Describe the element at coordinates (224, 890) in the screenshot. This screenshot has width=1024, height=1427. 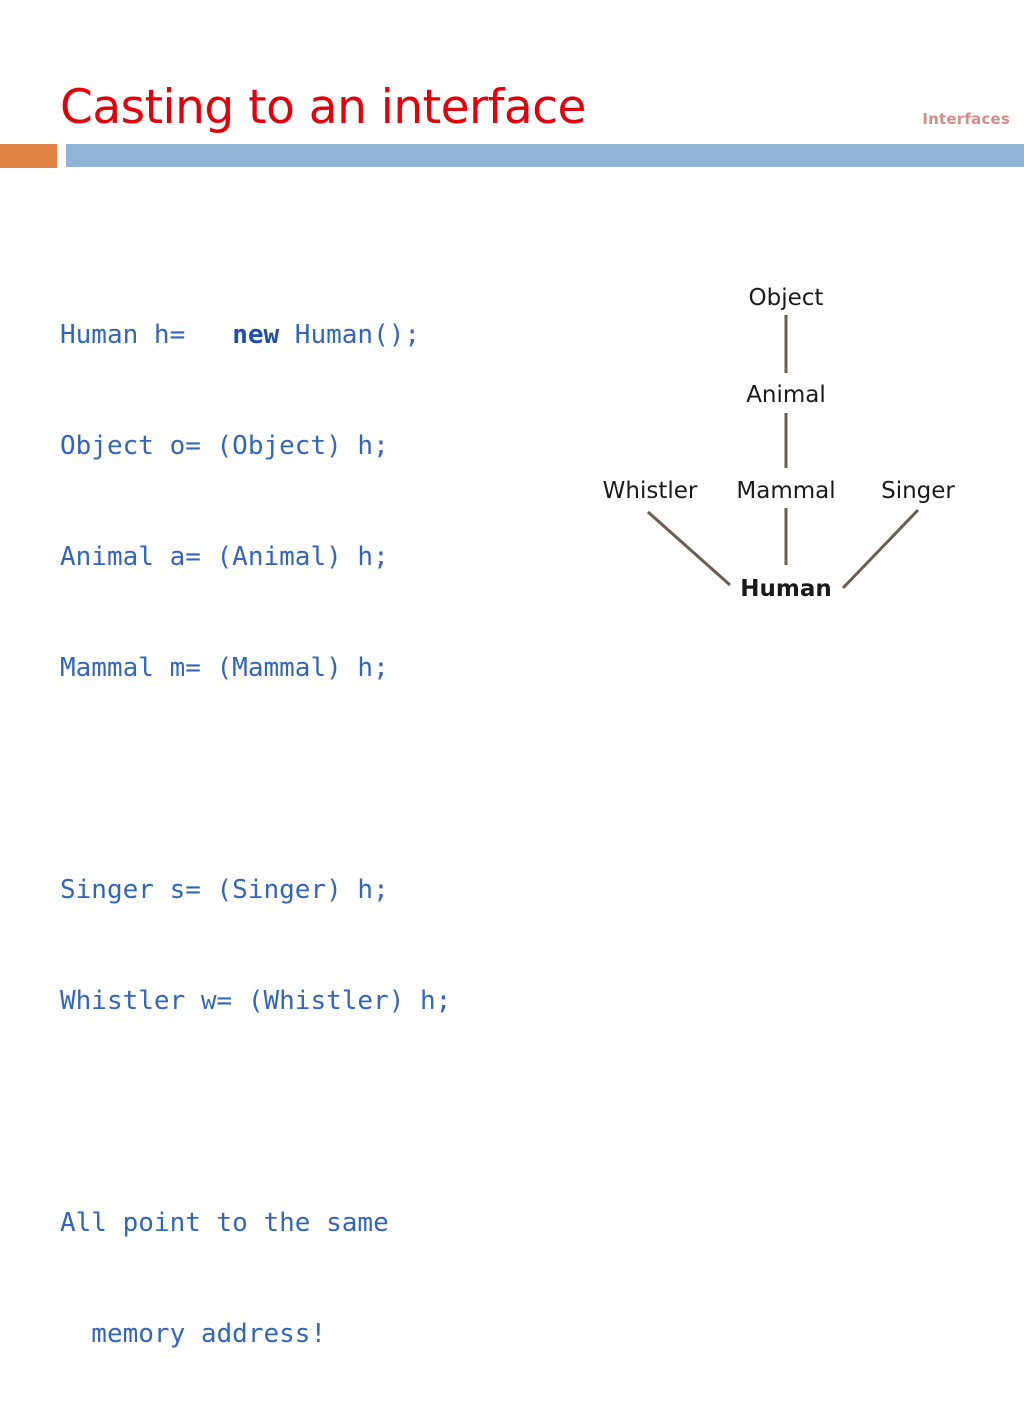
I see `code-line-6: Singer s= (Singer) h;` at that location.